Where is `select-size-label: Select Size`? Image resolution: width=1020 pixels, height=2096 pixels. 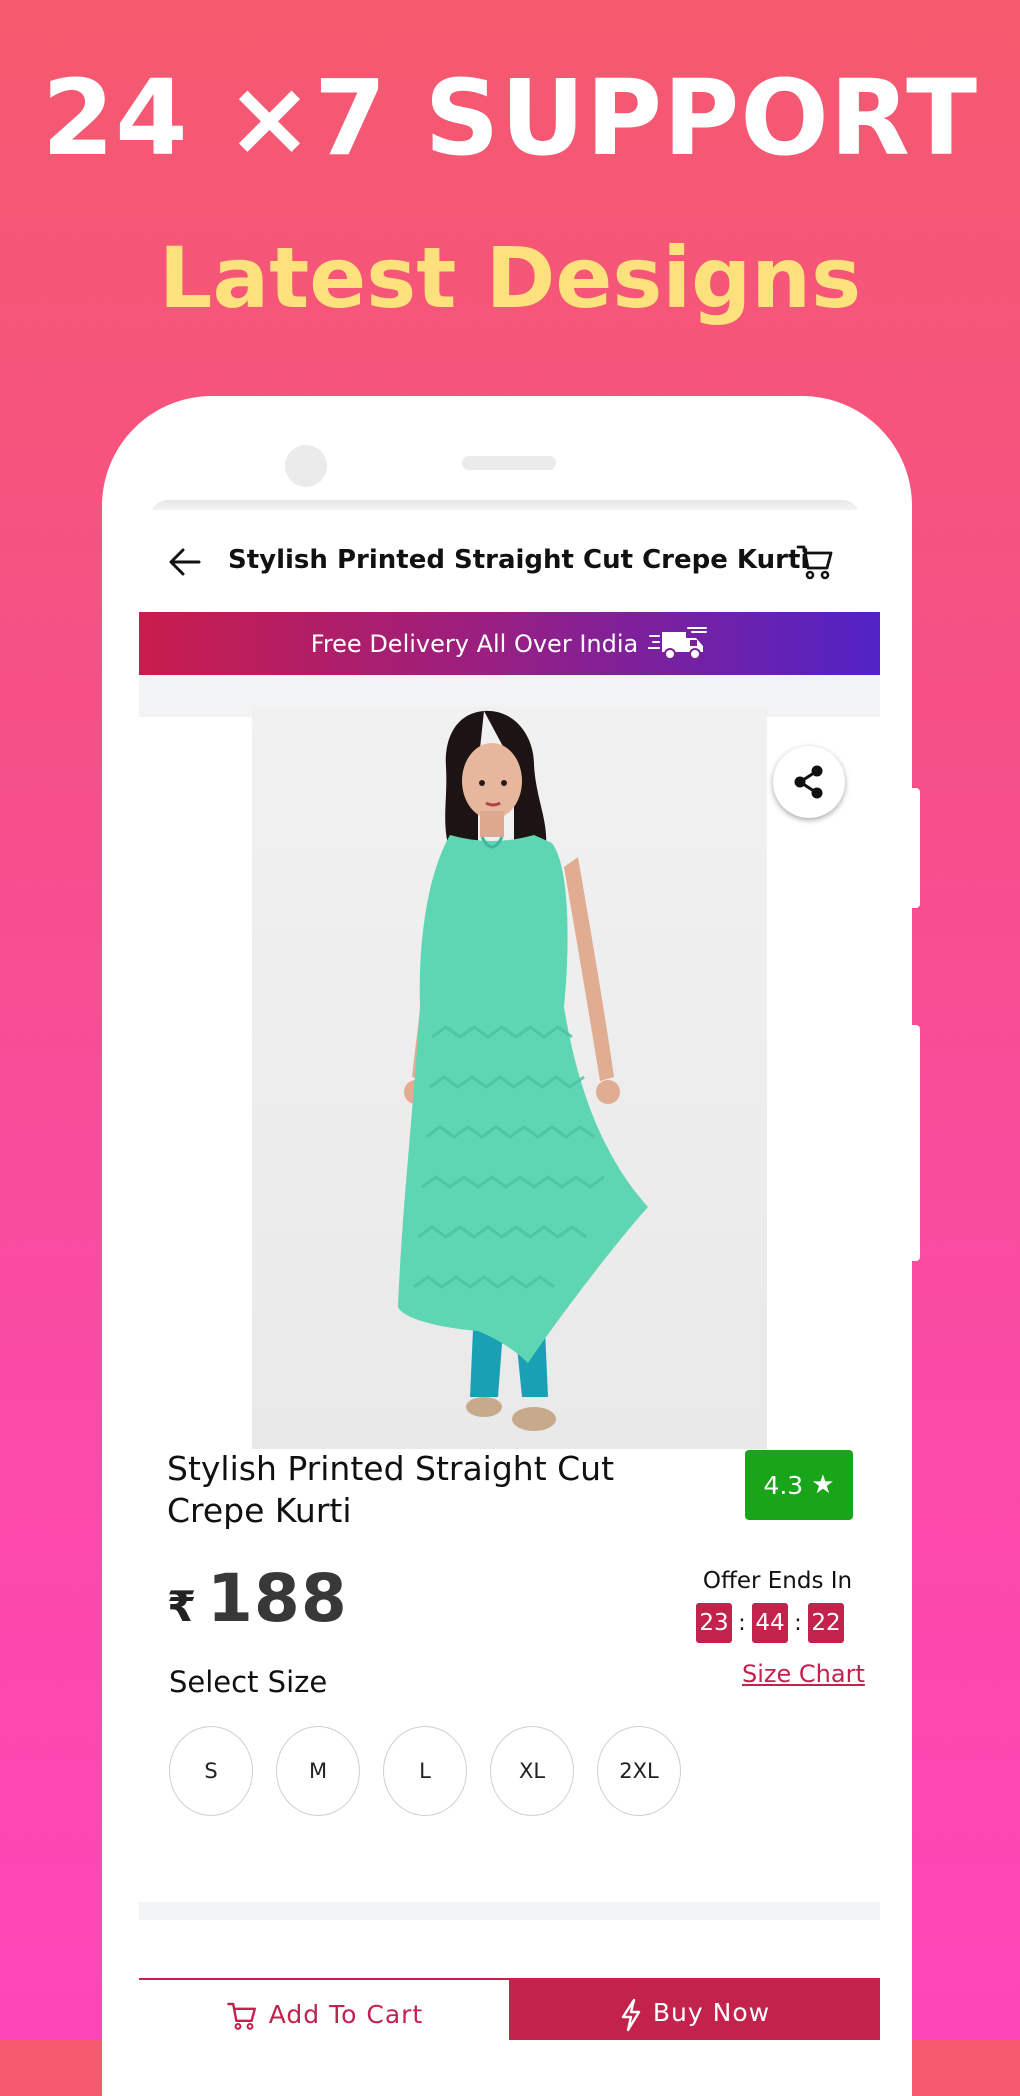 select-size-label: Select Size is located at coordinates (248, 1682).